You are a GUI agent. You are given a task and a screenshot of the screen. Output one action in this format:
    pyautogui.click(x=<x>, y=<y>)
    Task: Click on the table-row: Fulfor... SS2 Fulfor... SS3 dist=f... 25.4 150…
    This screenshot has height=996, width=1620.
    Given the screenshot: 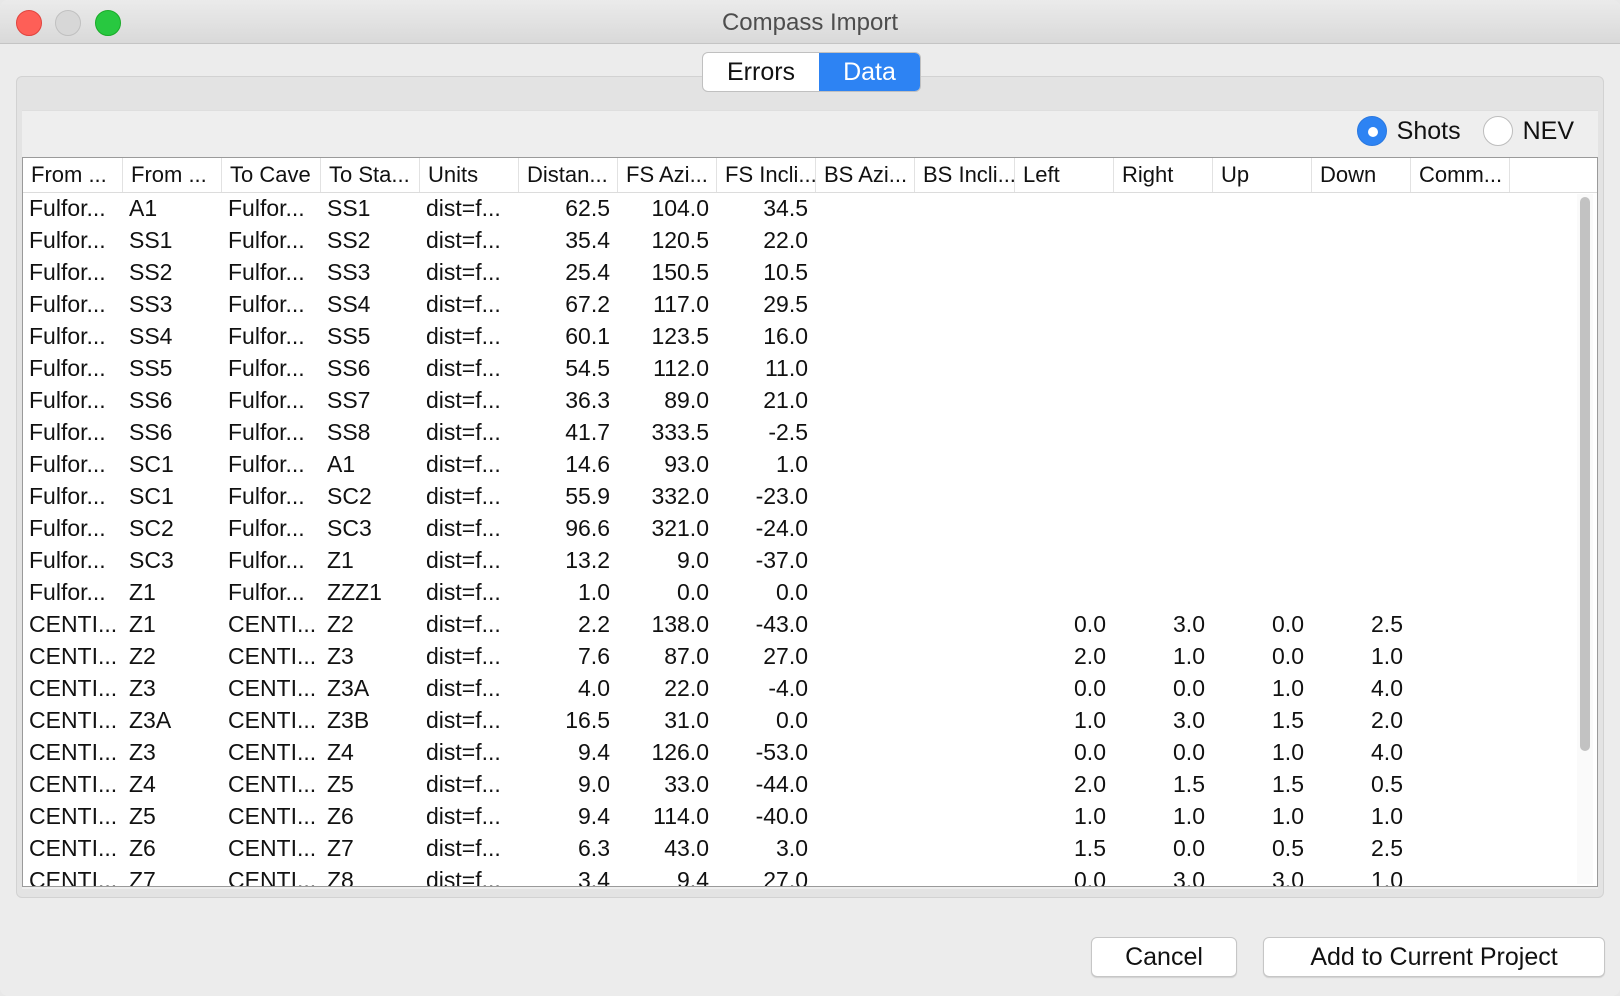 What is the action you would take?
    pyautogui.click(x=797, y=272)
    